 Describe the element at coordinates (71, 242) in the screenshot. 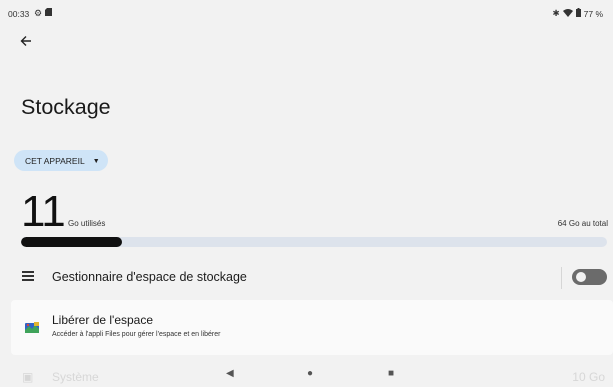

I see `storage-progress-fill` at that location.